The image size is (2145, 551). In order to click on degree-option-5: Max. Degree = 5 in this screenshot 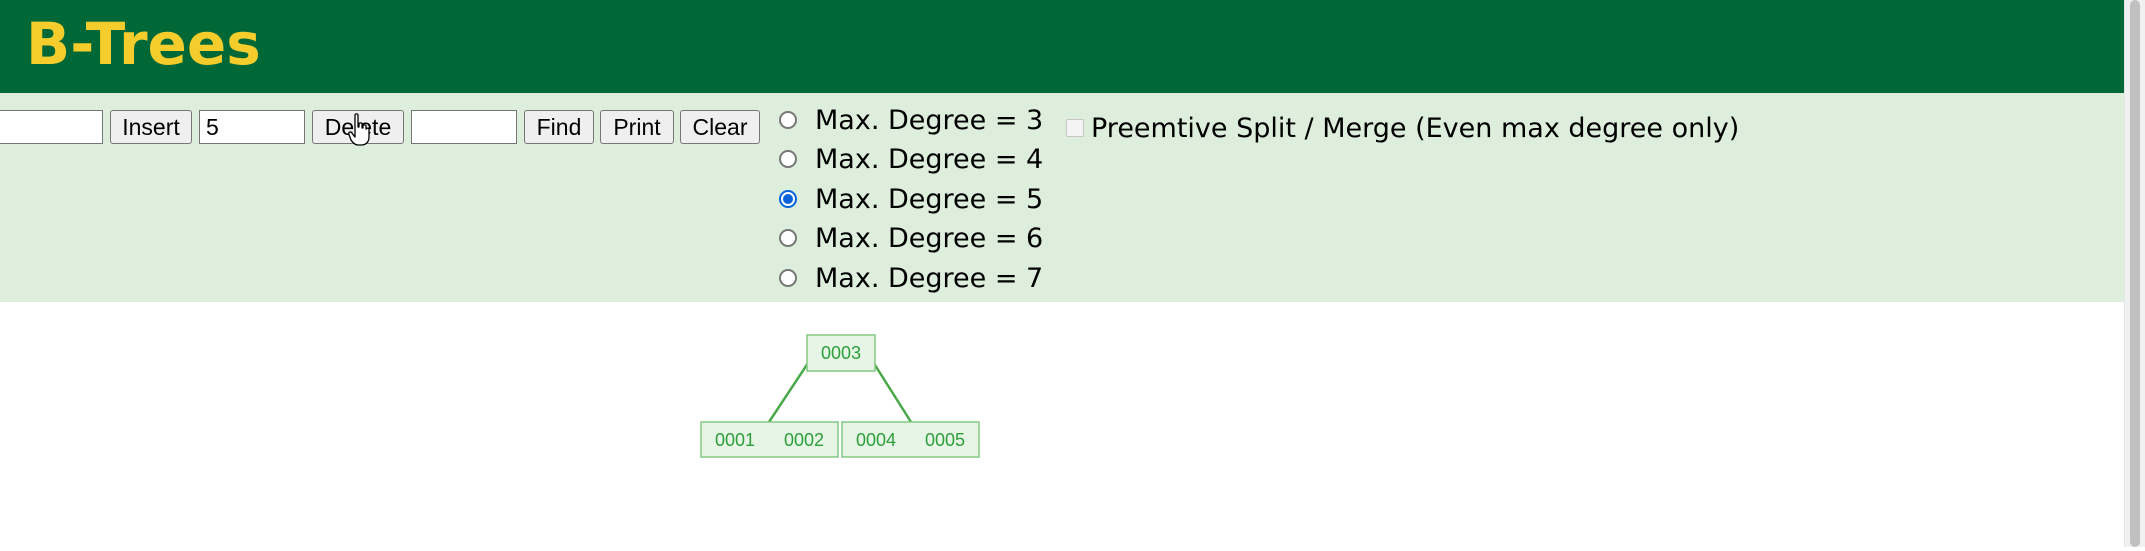, I will do `click(911, 199)`.